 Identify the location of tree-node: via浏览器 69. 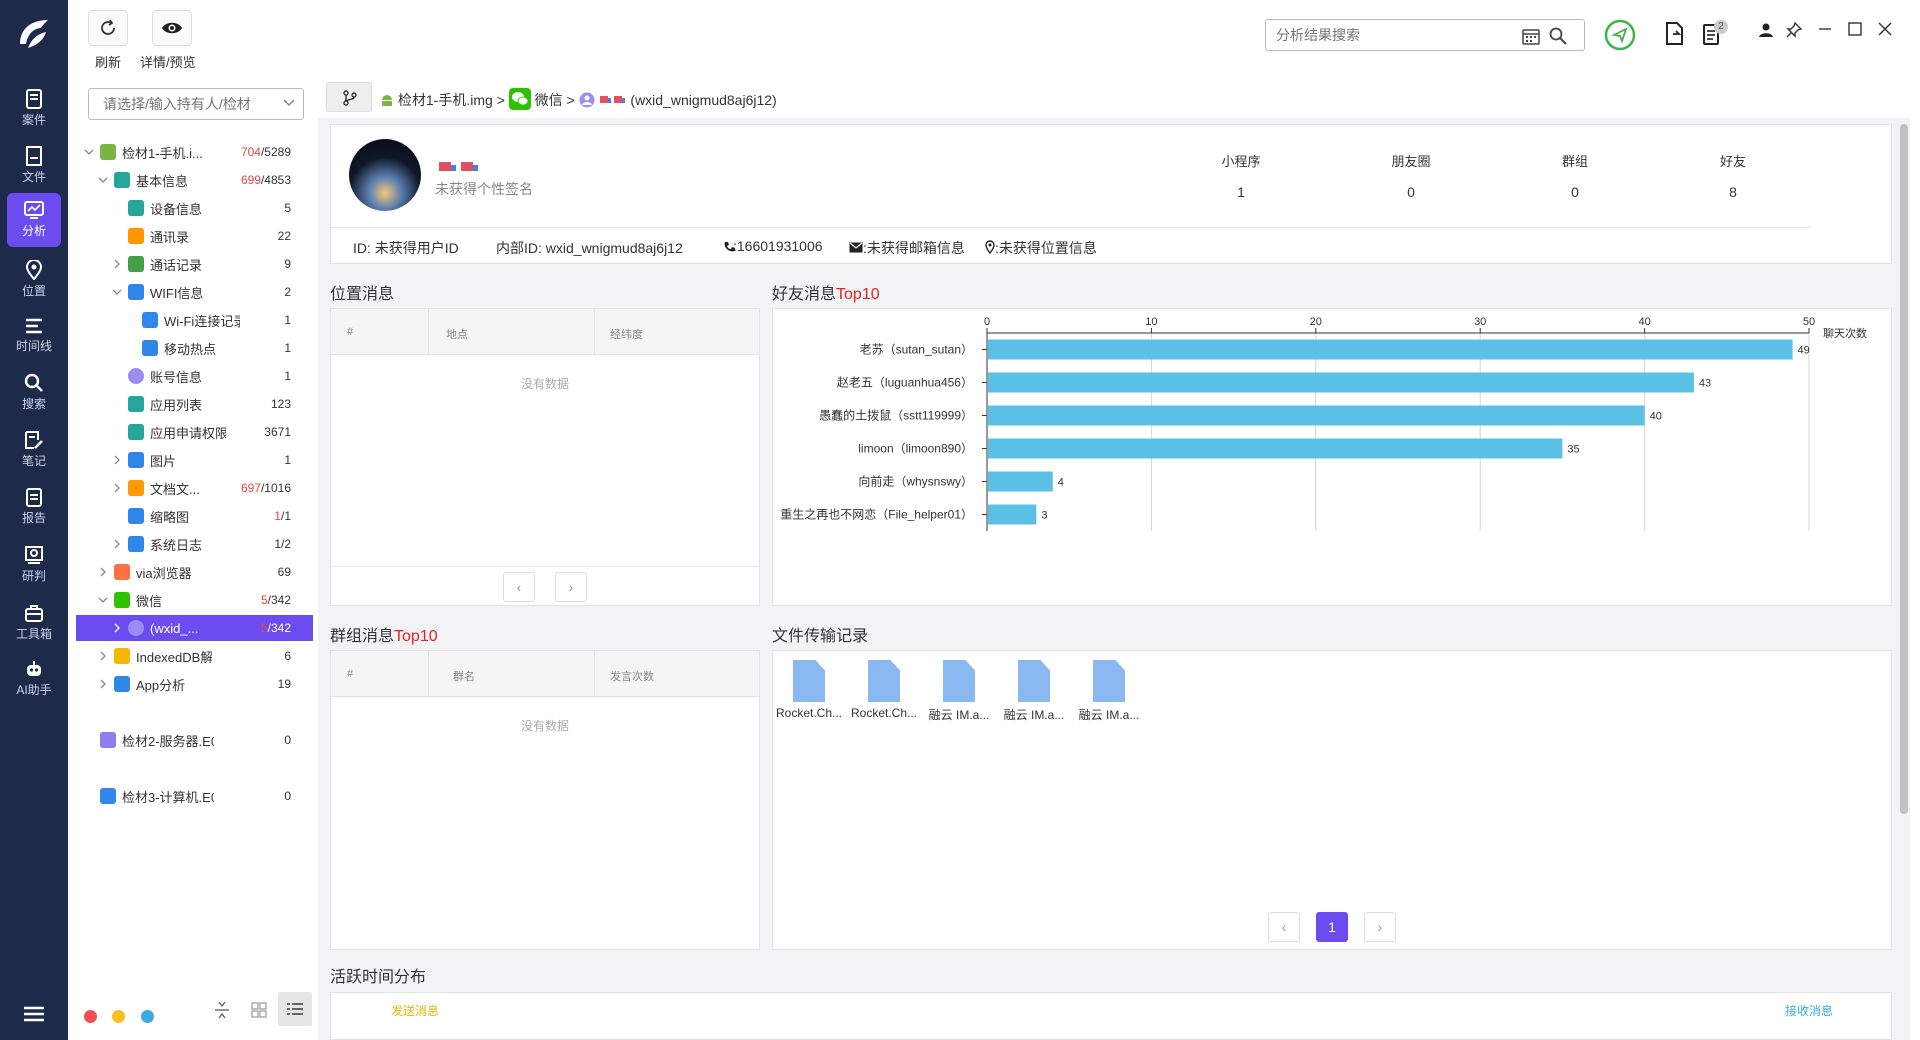
(194, 572).